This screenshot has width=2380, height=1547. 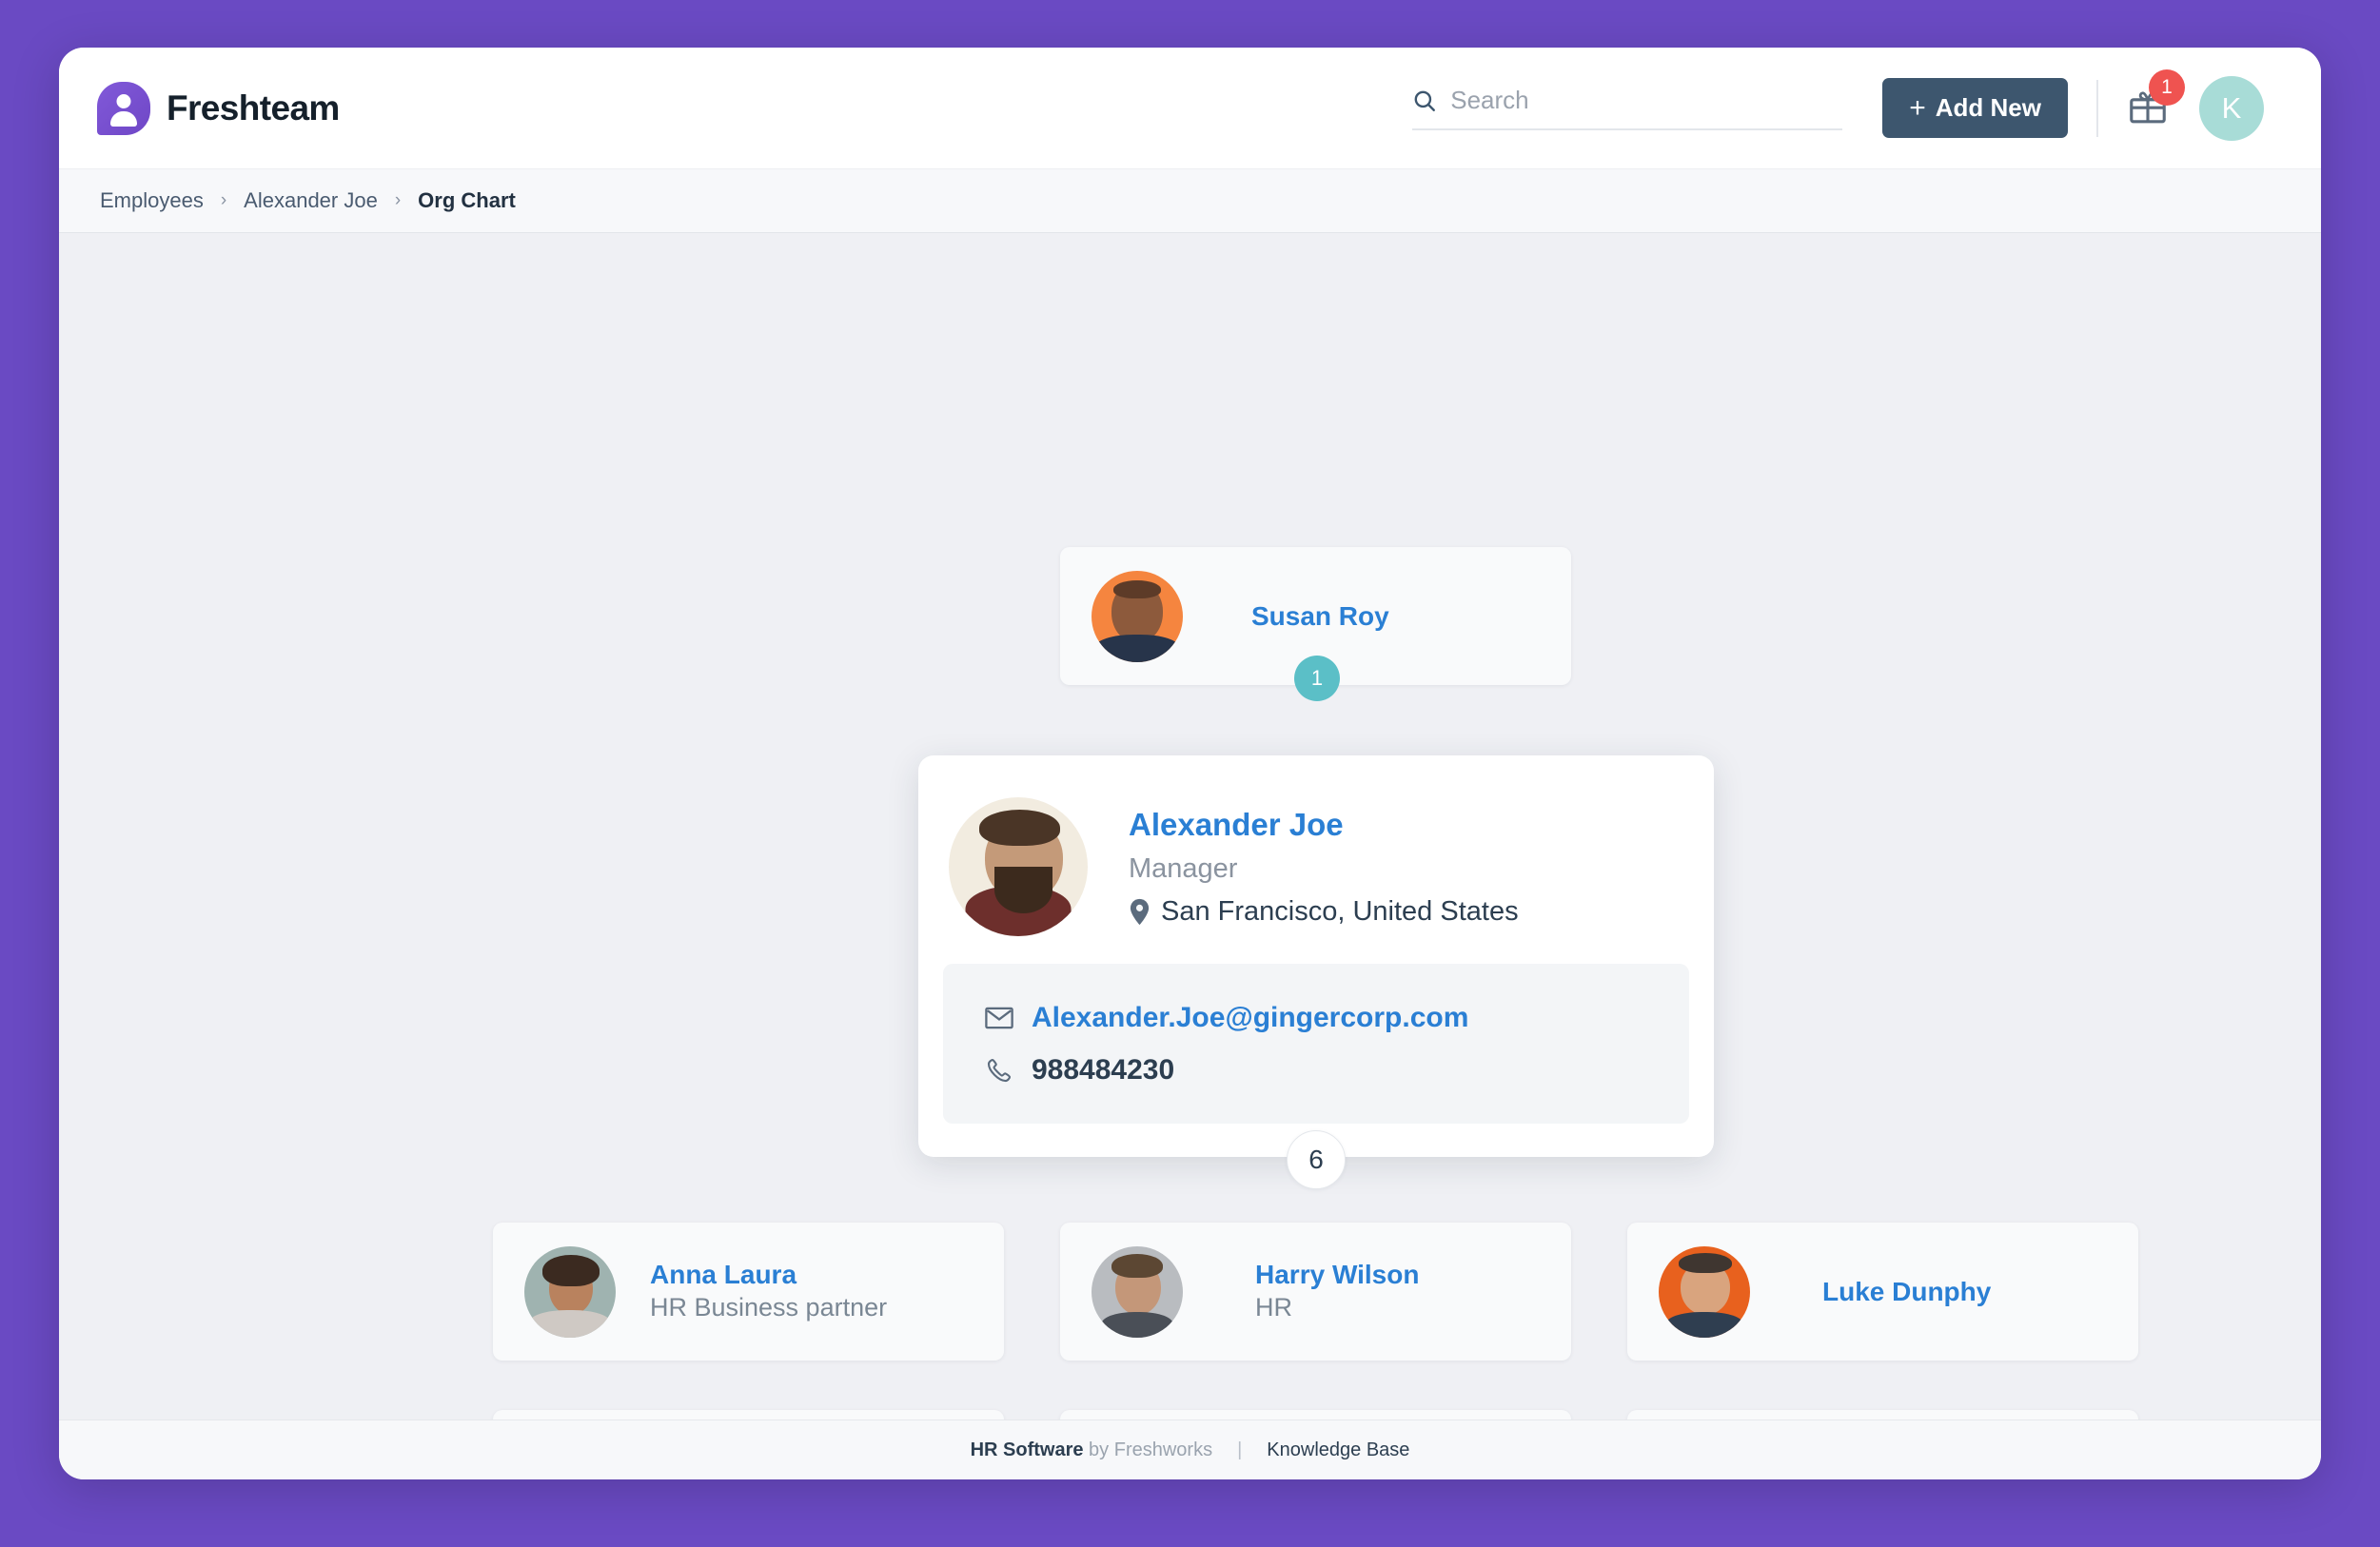 I want to click on add-new-button: + Add New, so click(x=1975, y=108).